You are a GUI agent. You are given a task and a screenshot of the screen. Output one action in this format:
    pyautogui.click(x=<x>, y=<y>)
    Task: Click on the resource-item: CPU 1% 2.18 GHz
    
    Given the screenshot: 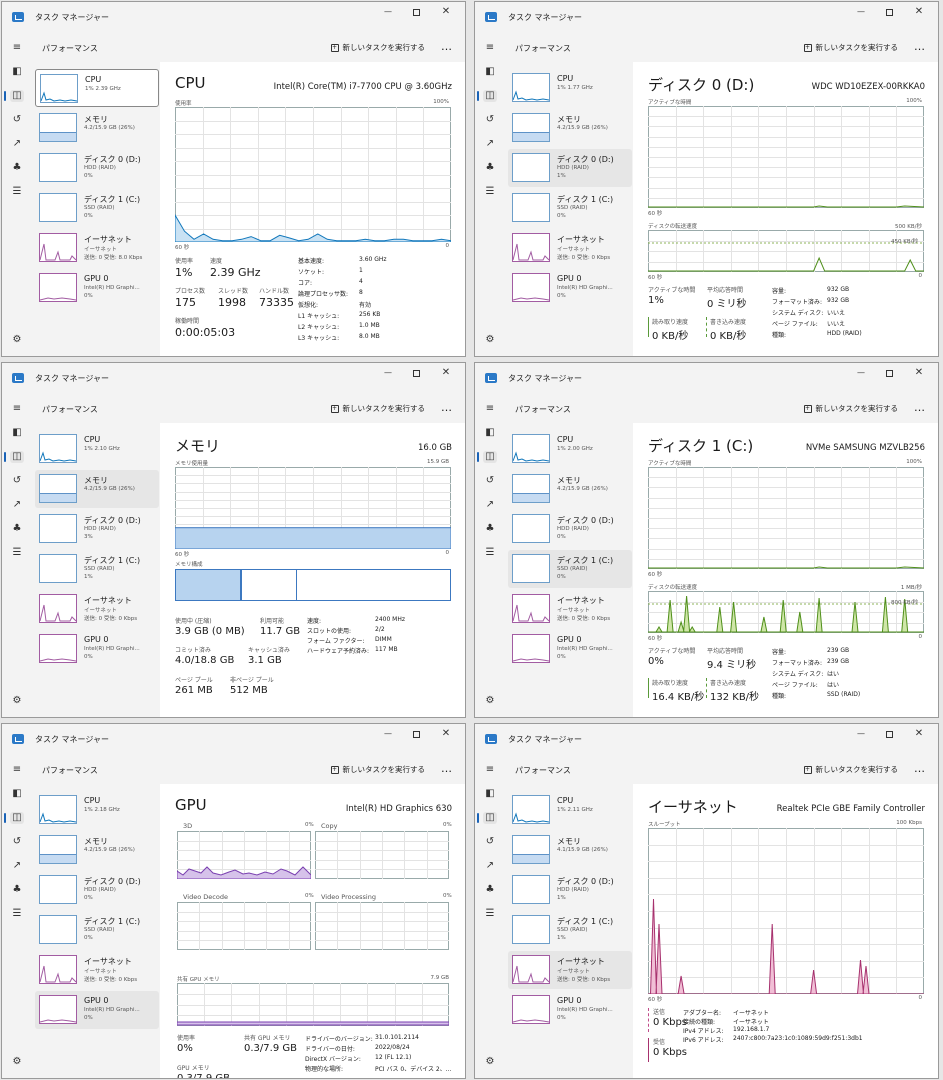 What is the action you would take?
    pyautogui.click(x=97, y=810)
    